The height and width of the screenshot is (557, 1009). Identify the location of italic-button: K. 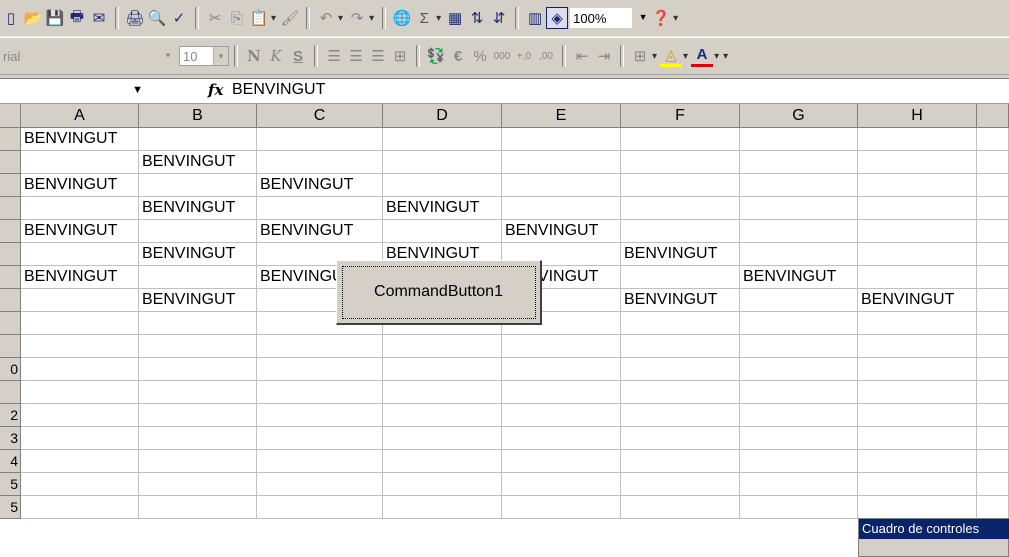
(276, 56).